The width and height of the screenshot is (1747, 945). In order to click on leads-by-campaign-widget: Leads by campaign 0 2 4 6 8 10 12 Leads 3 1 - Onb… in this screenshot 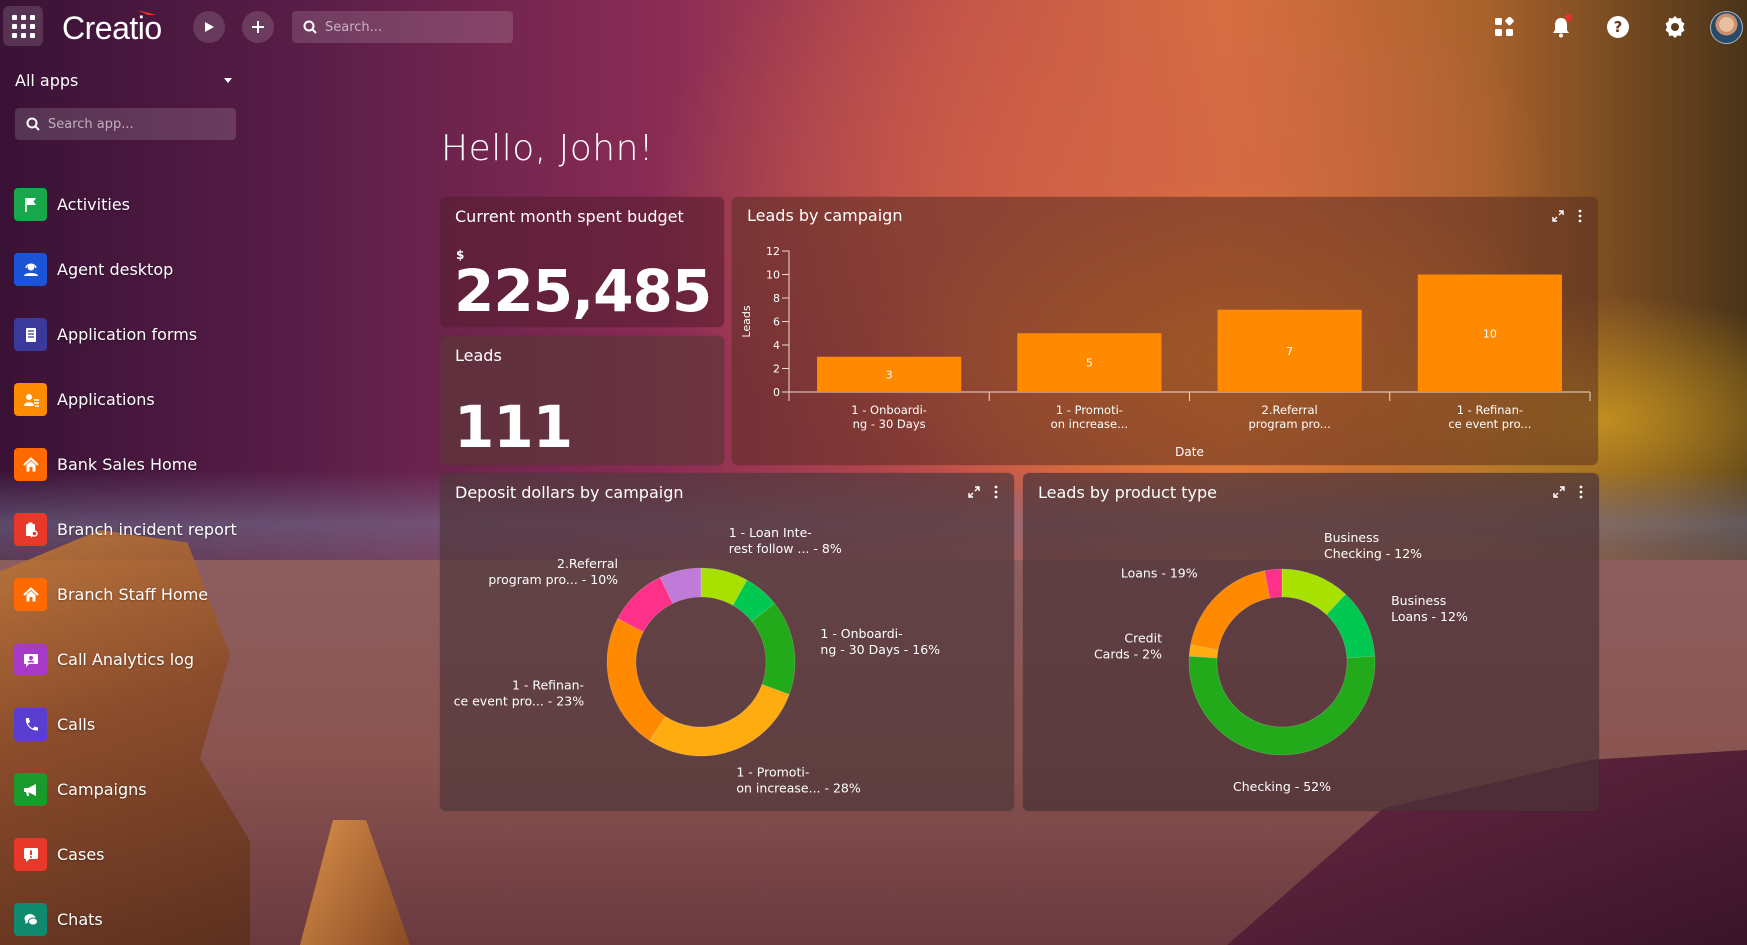, I will do `click(1165, 331)`.